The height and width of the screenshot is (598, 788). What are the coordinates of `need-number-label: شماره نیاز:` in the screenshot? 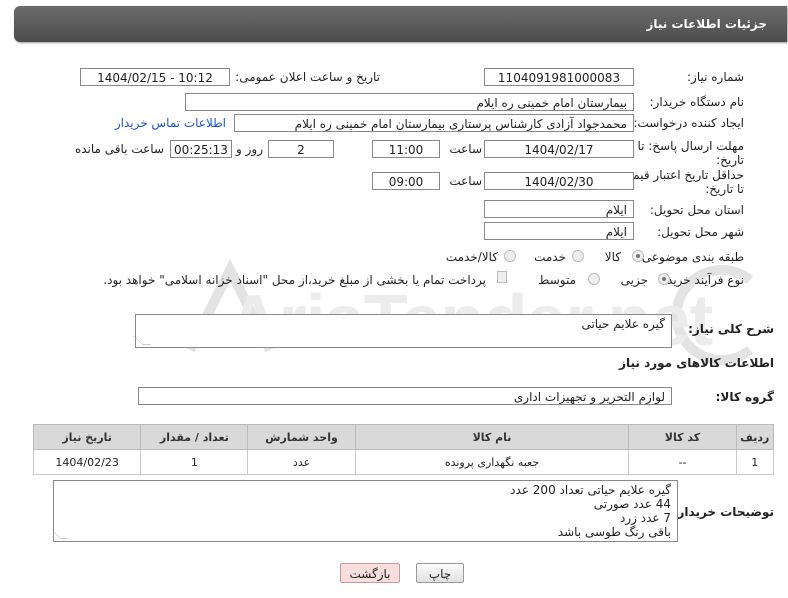 It's located at (715, 77).